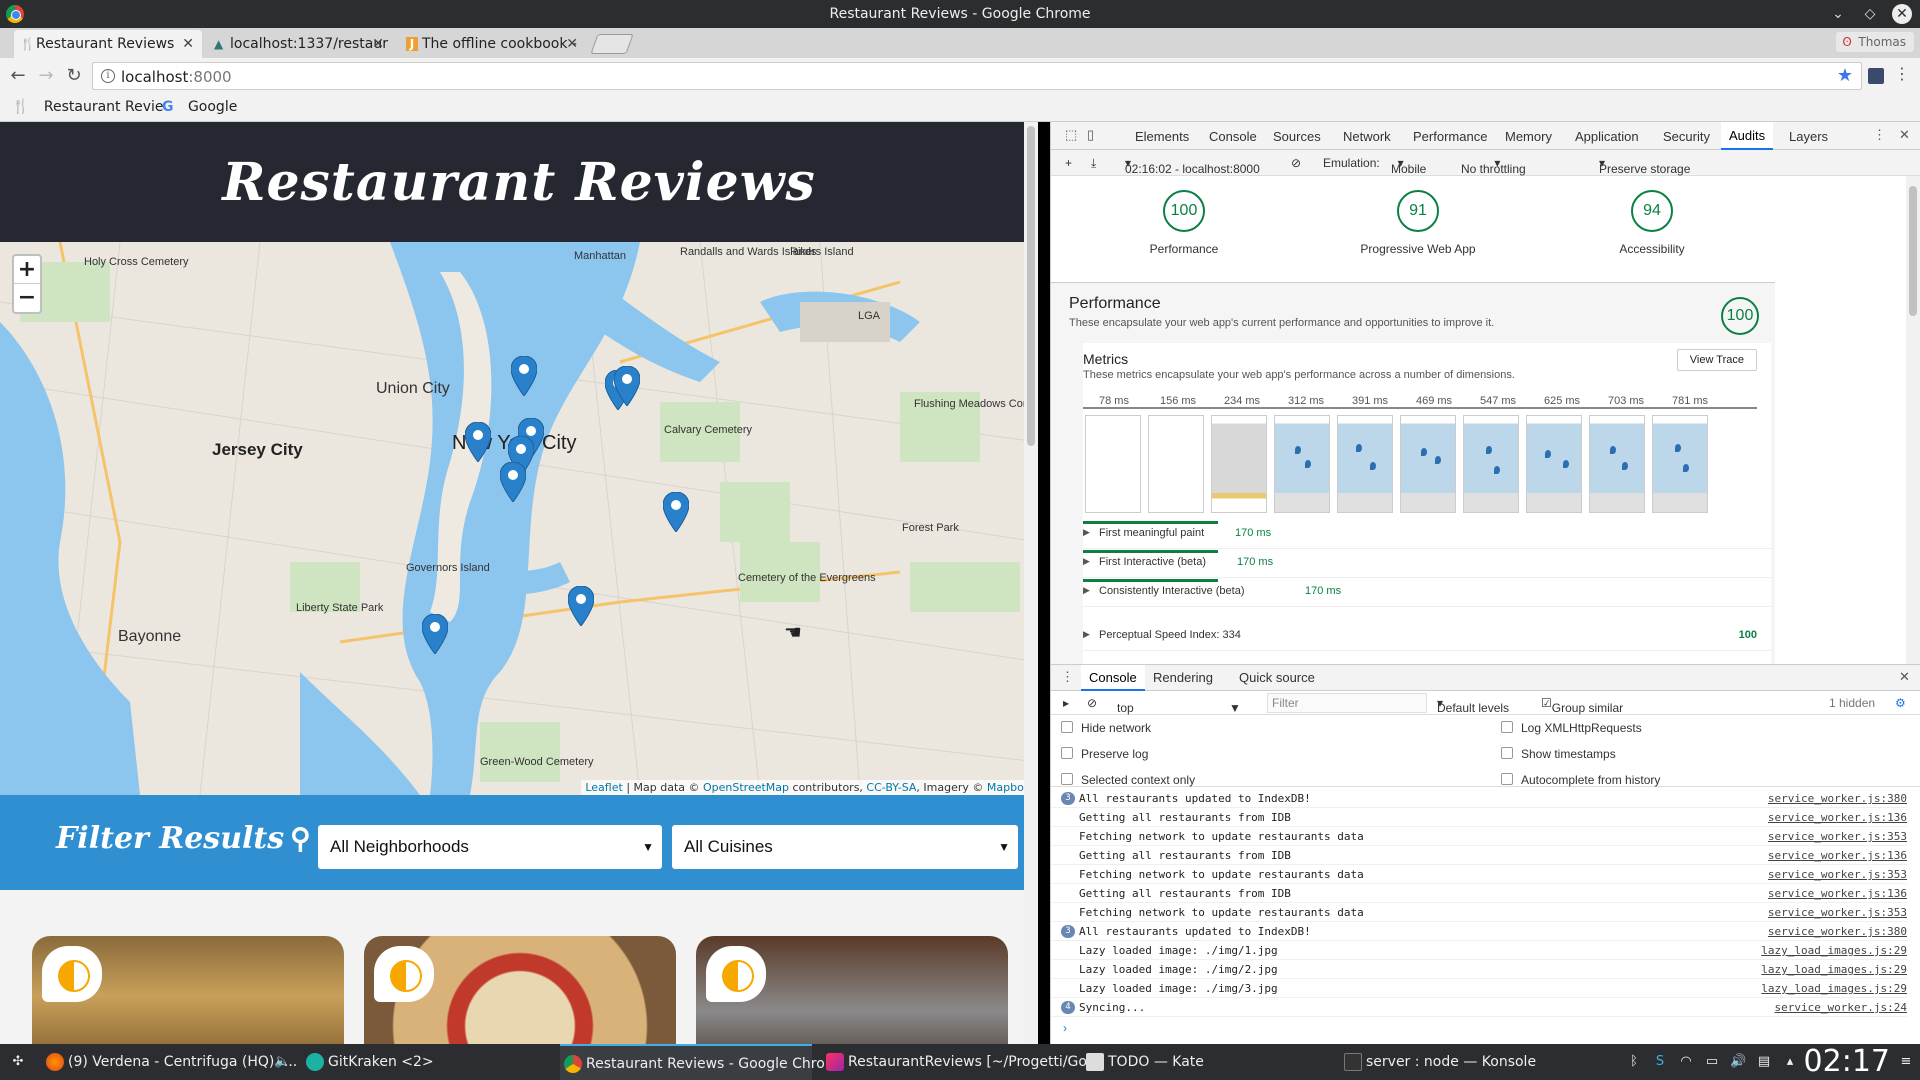 The image size is (1920, 1080). Describe the element at coordinates (1790, 1062) in the screenshot. I see `tray-expand-icon: ▴` at that location.